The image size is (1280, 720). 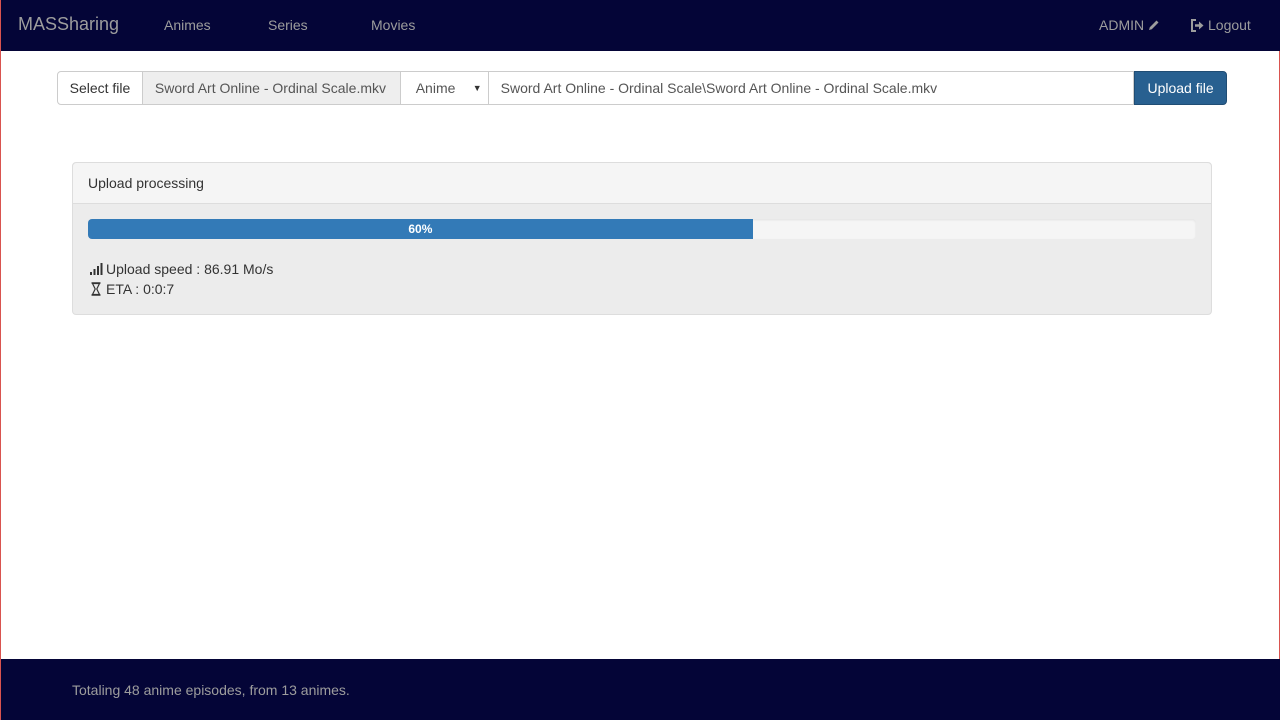 I want to click on pencil-icon, so click(x=1154, y=25).